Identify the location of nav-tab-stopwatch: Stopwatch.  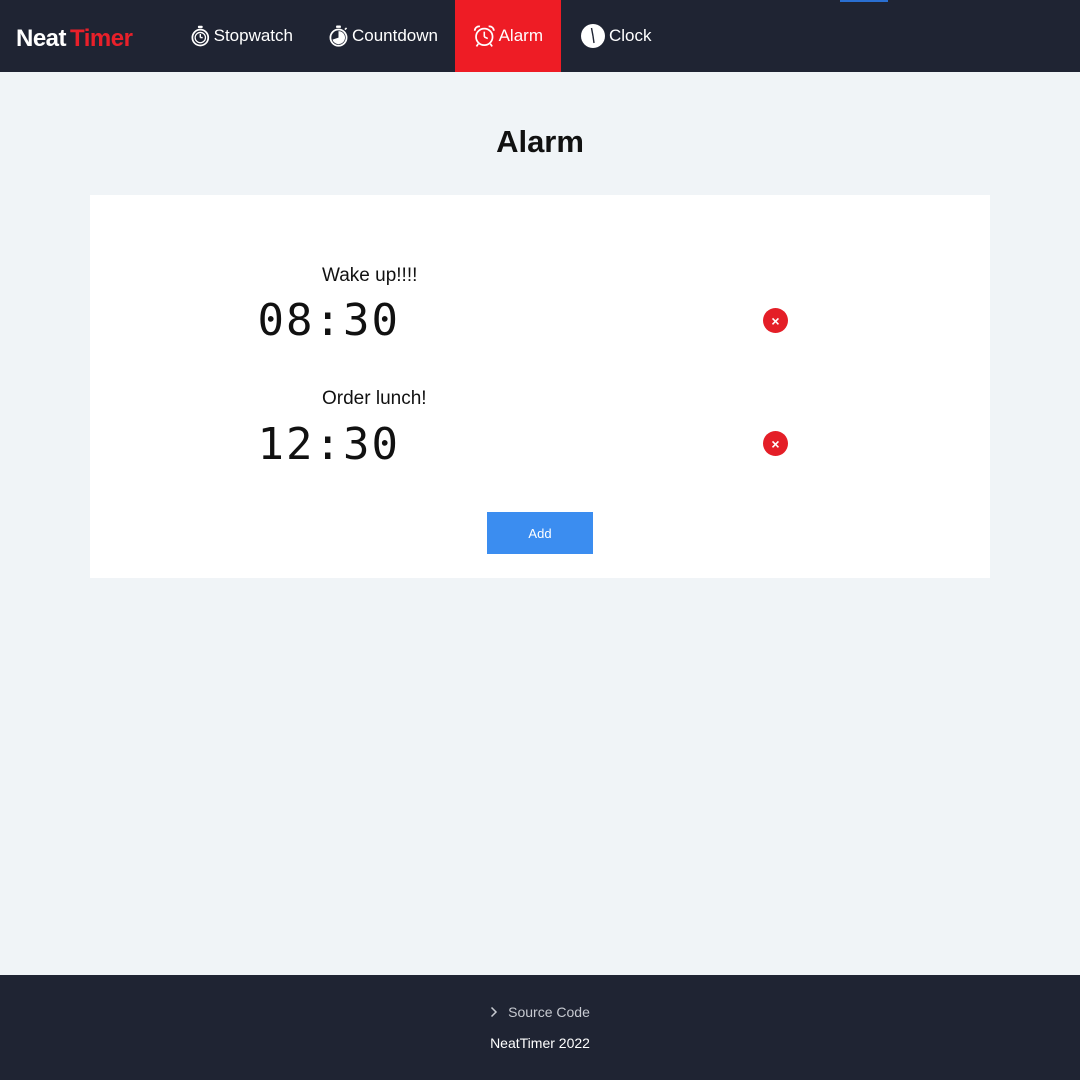
(241, 36).